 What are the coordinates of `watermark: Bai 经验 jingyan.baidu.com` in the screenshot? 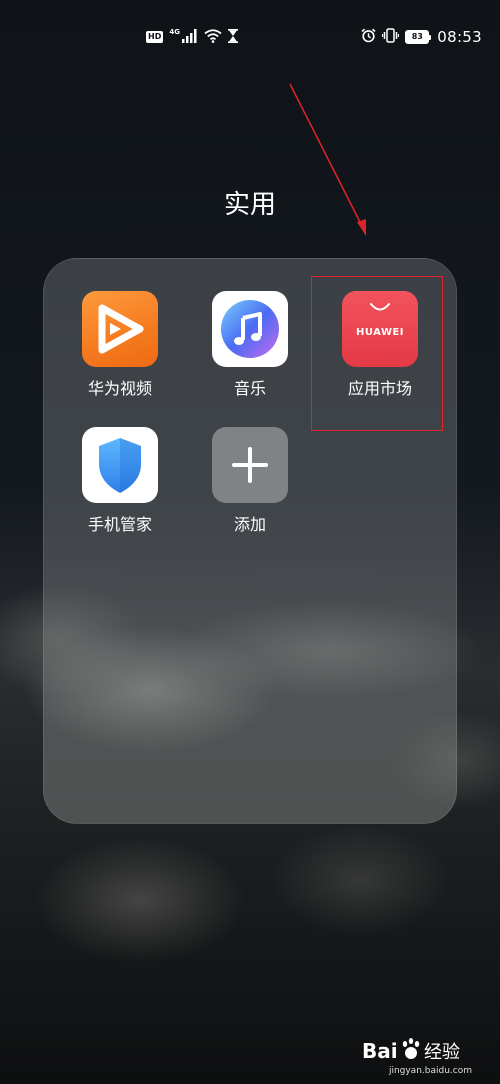 It's located at (417, 1056).